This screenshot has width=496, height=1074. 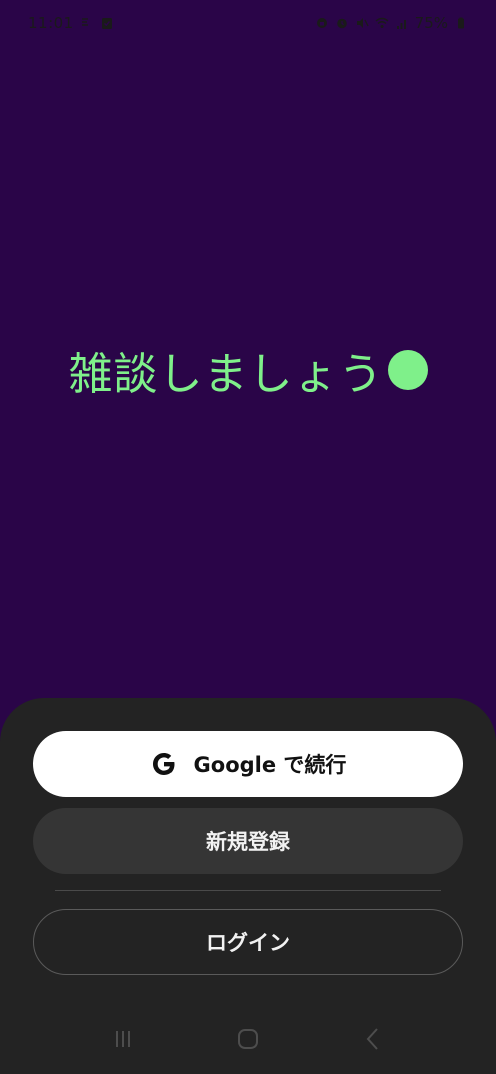 What do you see at coordinates (107, 23) in the screenshot?
I see `checklist-icon` at bounding box center [107, 23].